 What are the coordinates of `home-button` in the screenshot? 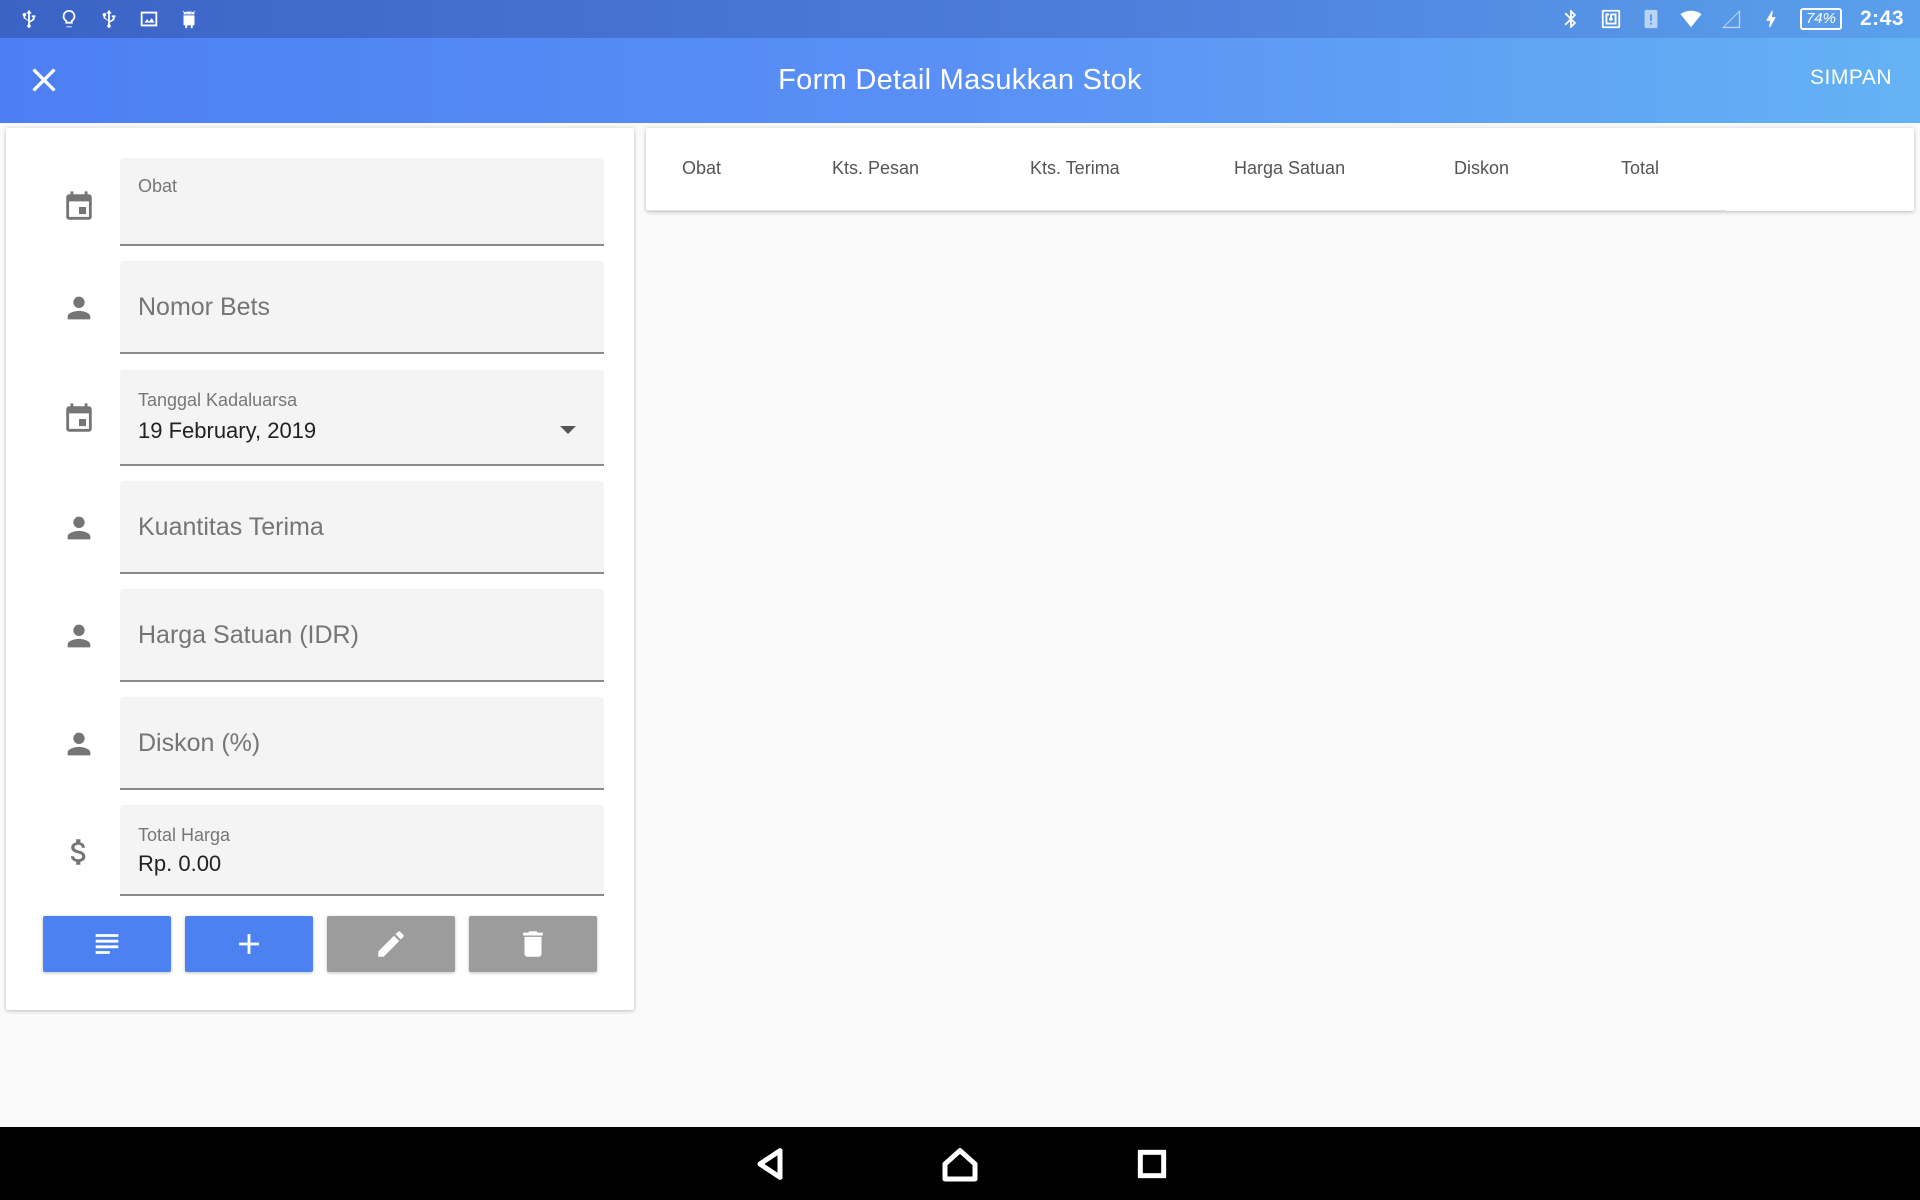 It's located at (960, 1164).